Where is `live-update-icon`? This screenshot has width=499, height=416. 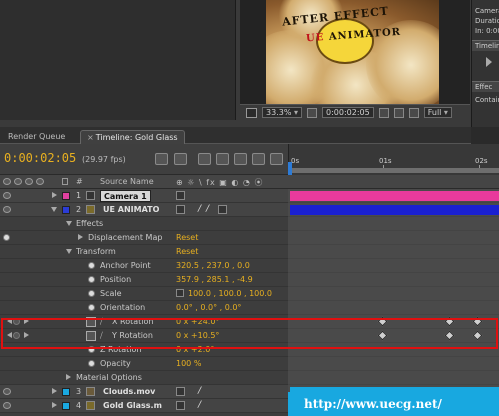 live-update-icon is located at coordinates (180, 159).